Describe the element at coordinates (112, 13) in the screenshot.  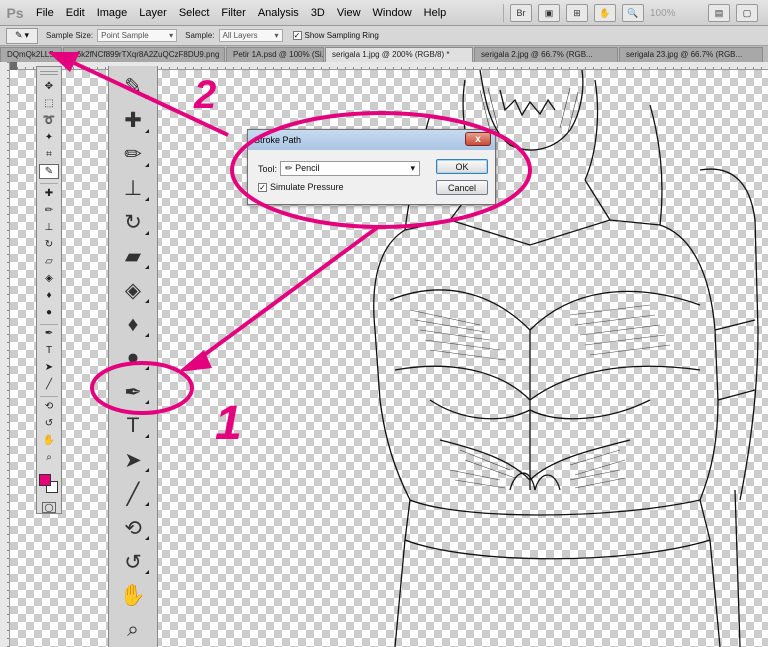
I see `menu-image: Image` at that location.